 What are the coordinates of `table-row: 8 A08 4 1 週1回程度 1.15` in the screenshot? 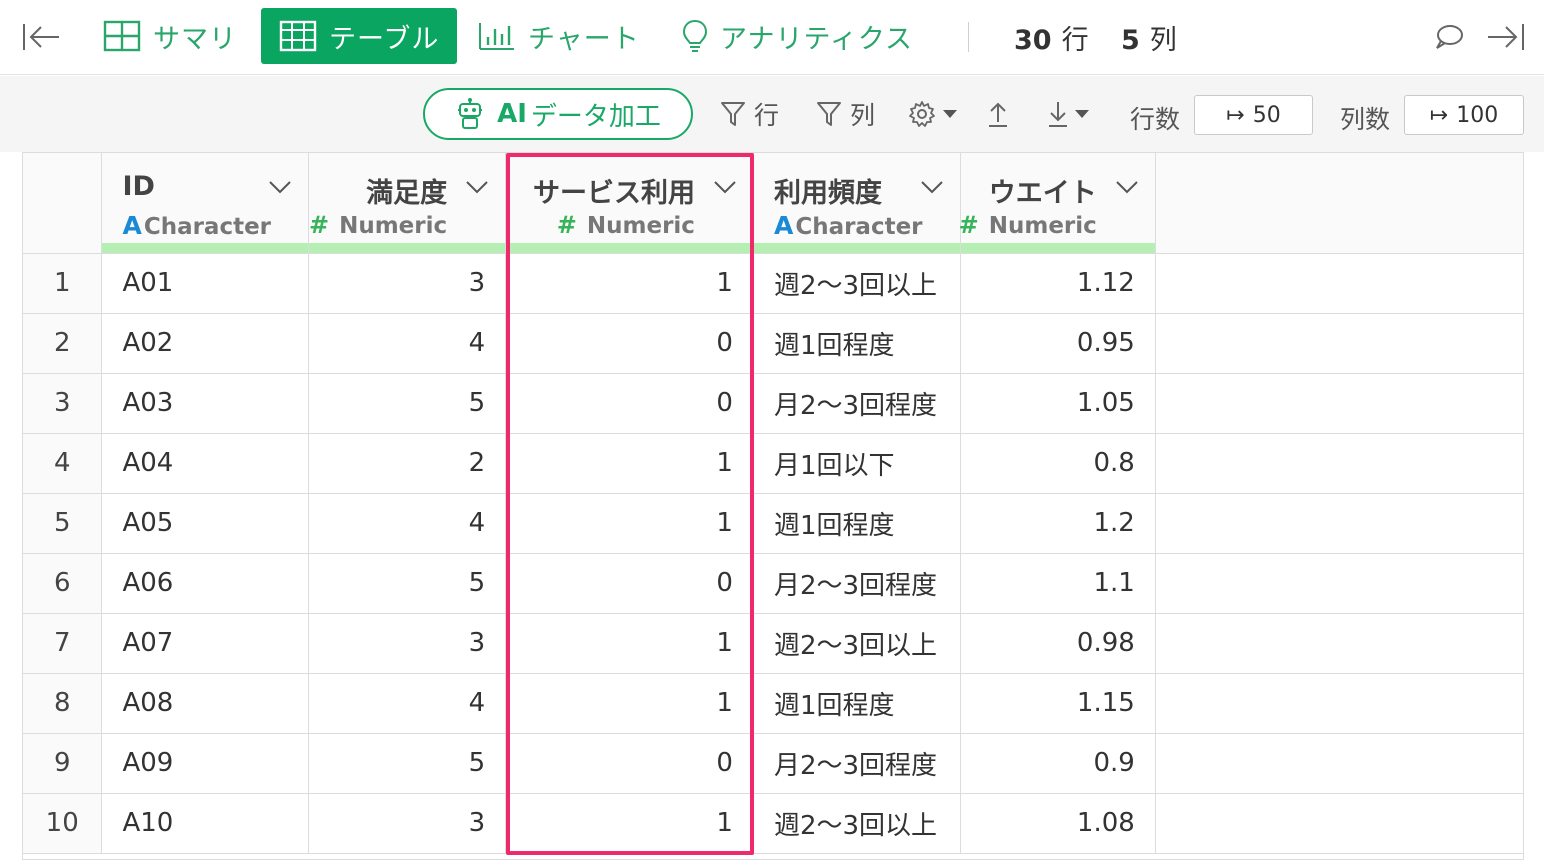 It's located at (773, 703).